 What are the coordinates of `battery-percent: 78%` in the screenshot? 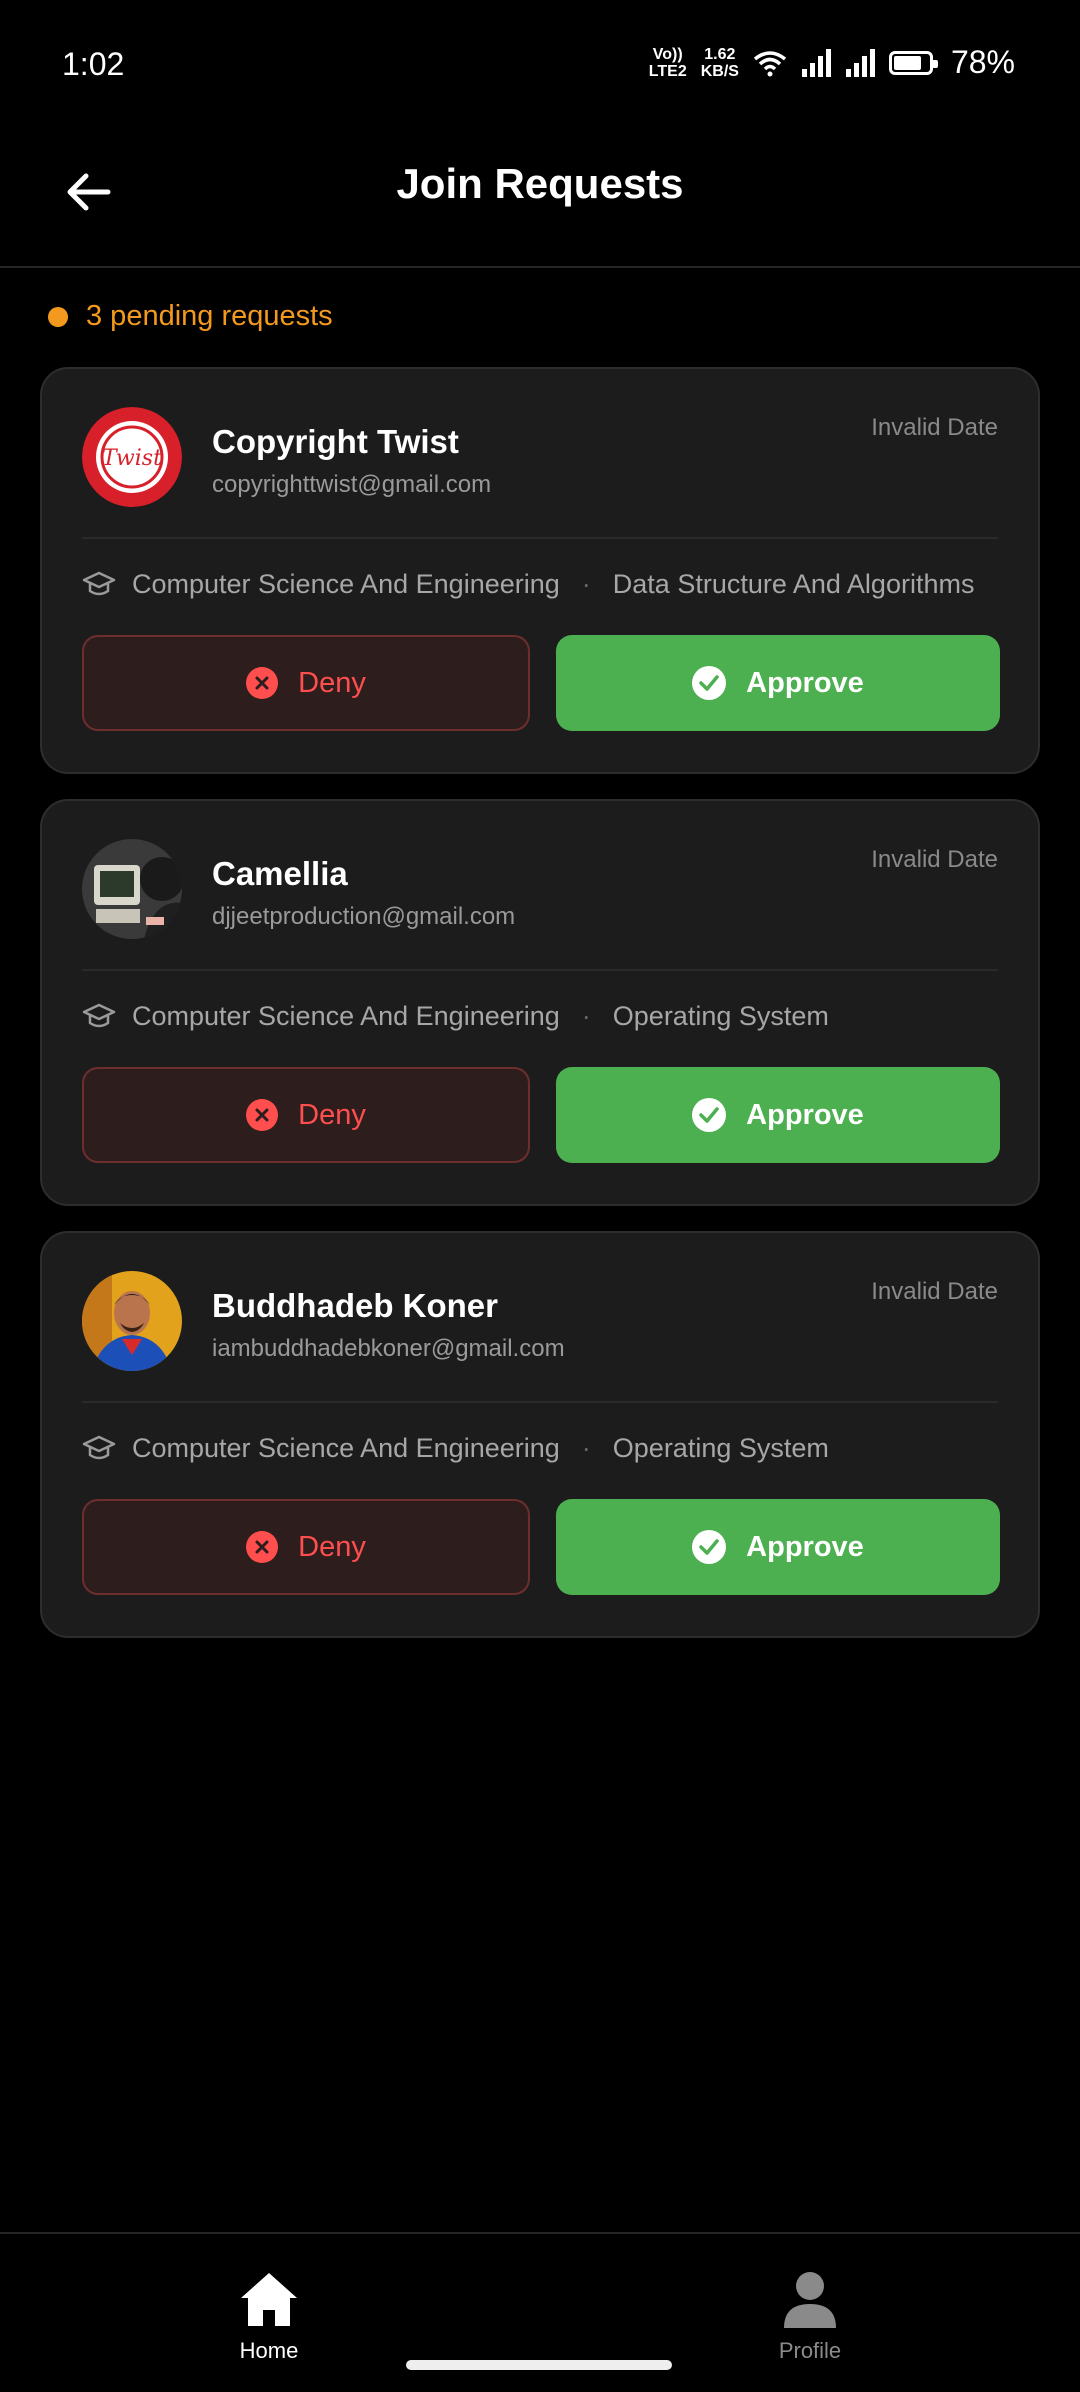 It's located at (982, 62).